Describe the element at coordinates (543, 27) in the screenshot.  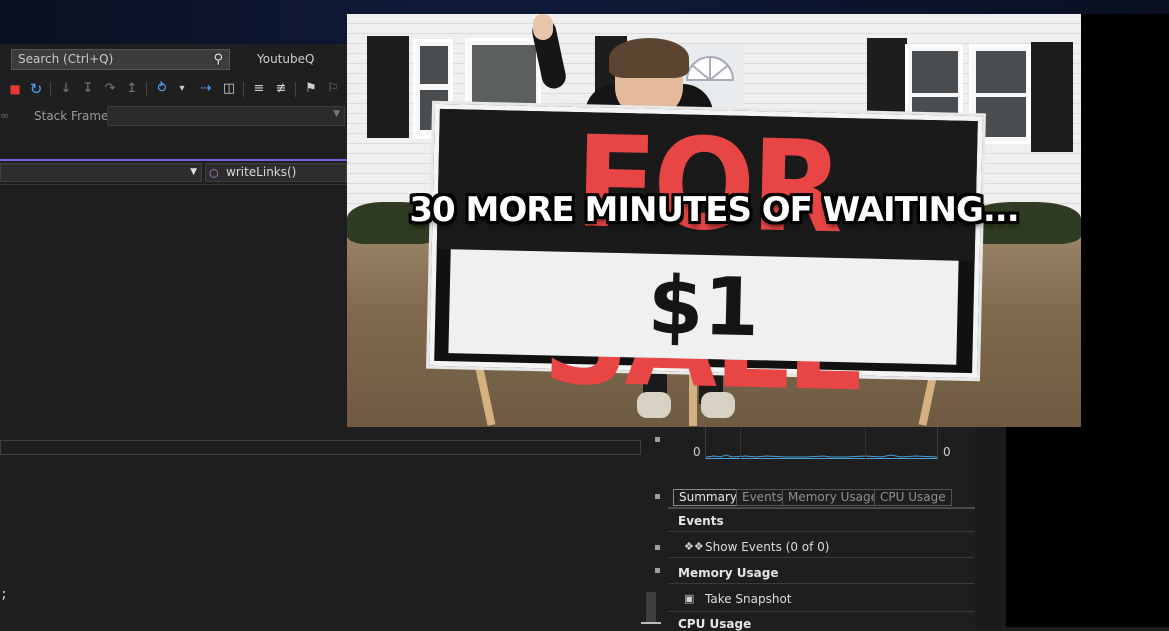
I see `person-hand` at that location.